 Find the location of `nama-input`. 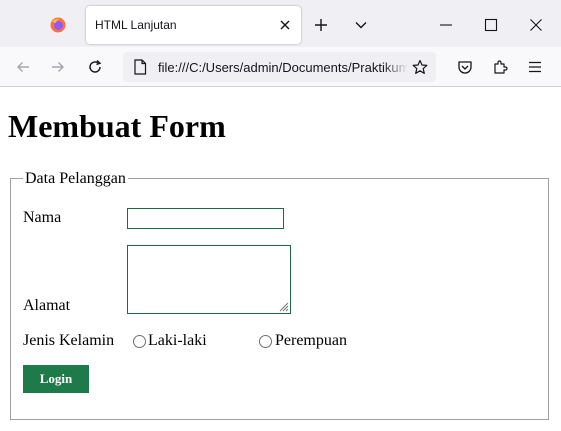

nama-input is located at coordinates (205, 218).